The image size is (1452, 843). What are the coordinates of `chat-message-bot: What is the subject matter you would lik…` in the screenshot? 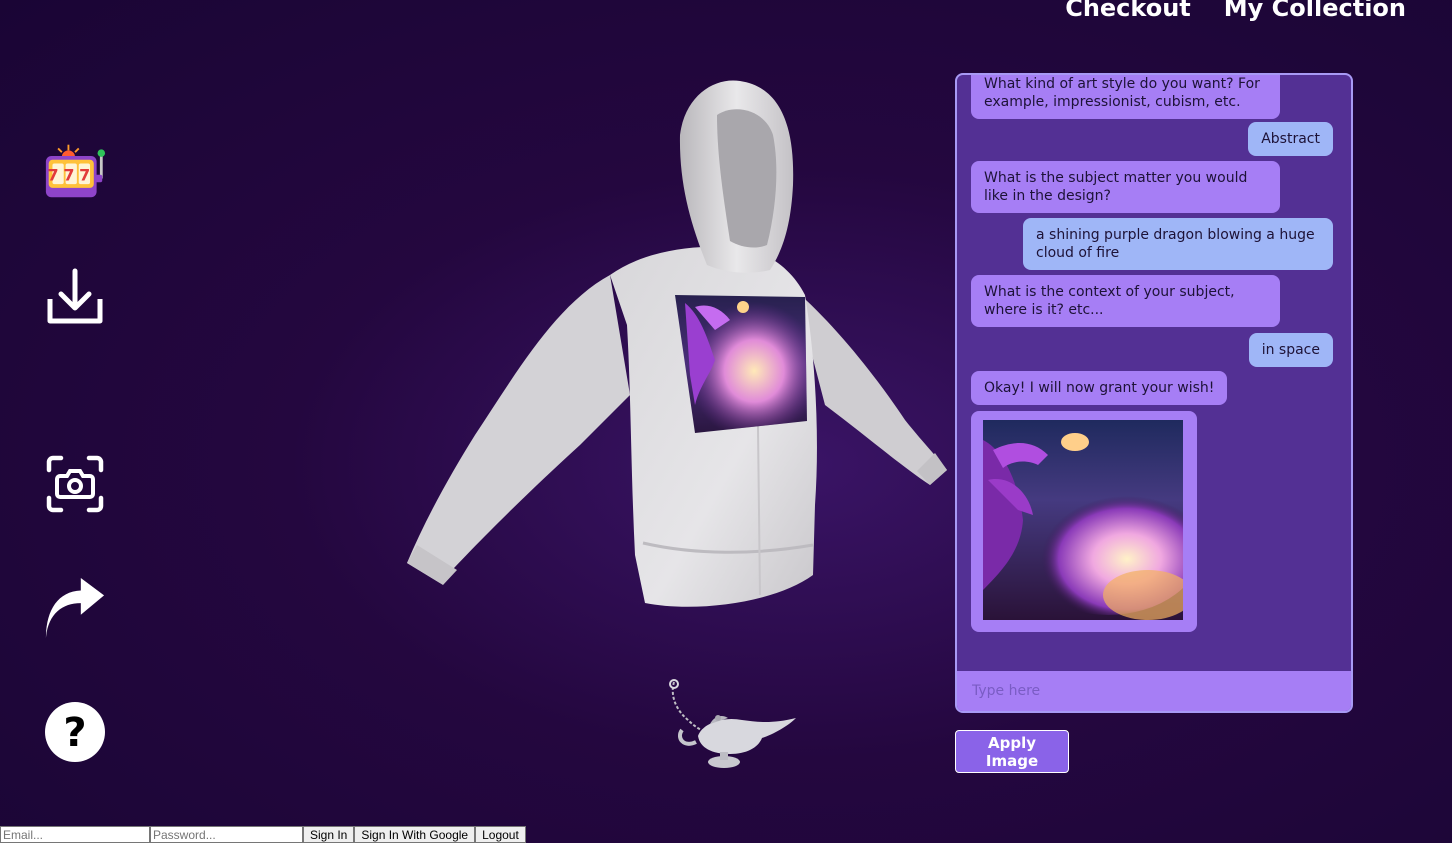 It's located at (1125, 187).